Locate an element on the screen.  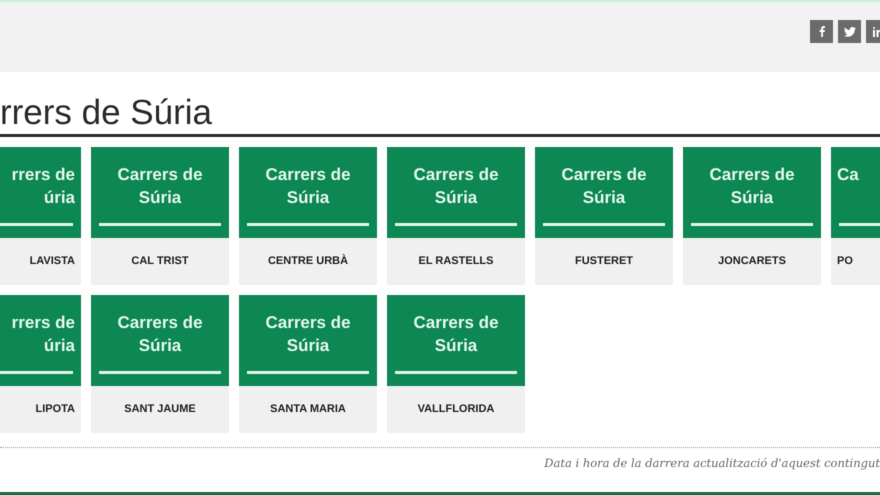
street-name: FUSTERET is located at coordinates (604, 262).